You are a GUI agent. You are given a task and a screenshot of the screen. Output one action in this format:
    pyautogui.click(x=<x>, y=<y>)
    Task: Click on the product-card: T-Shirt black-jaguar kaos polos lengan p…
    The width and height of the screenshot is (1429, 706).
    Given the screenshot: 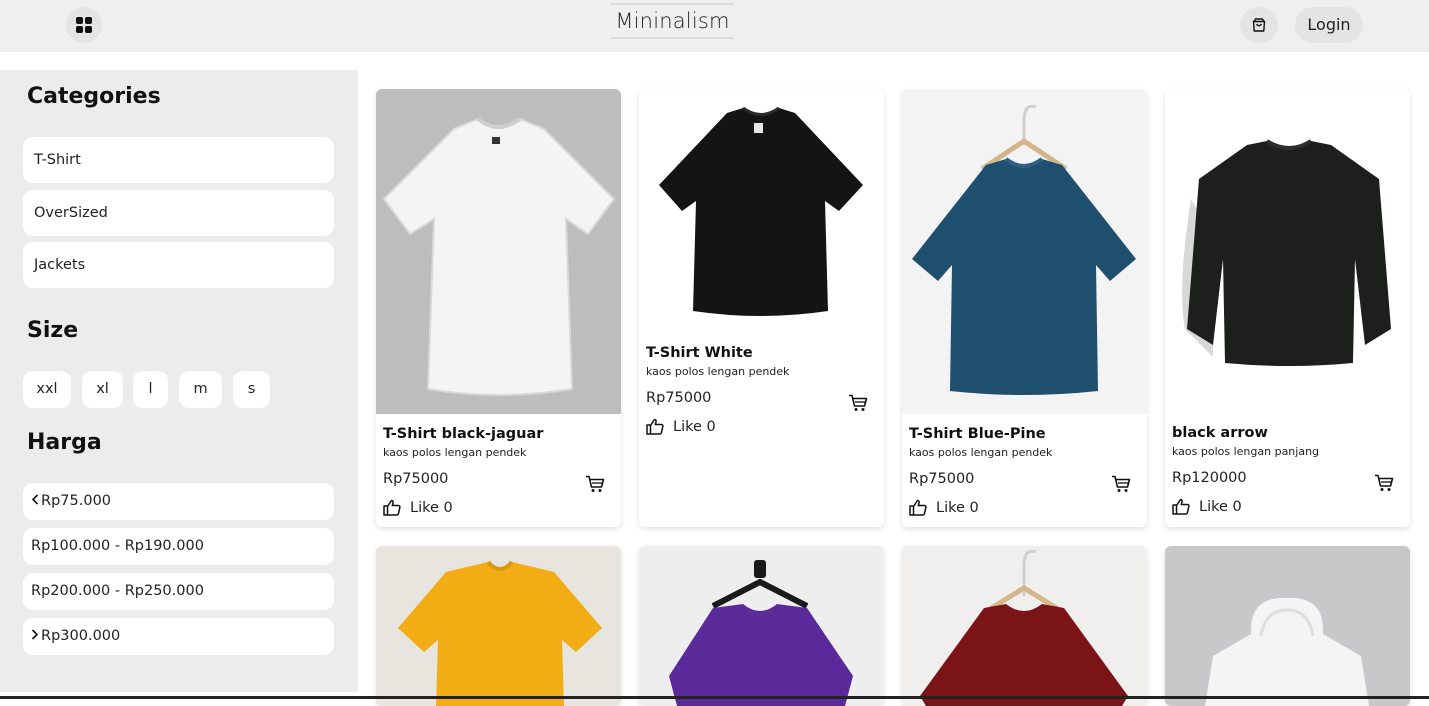 What is the action you would take?
    pyautogui.click(x=498, y=308)
    